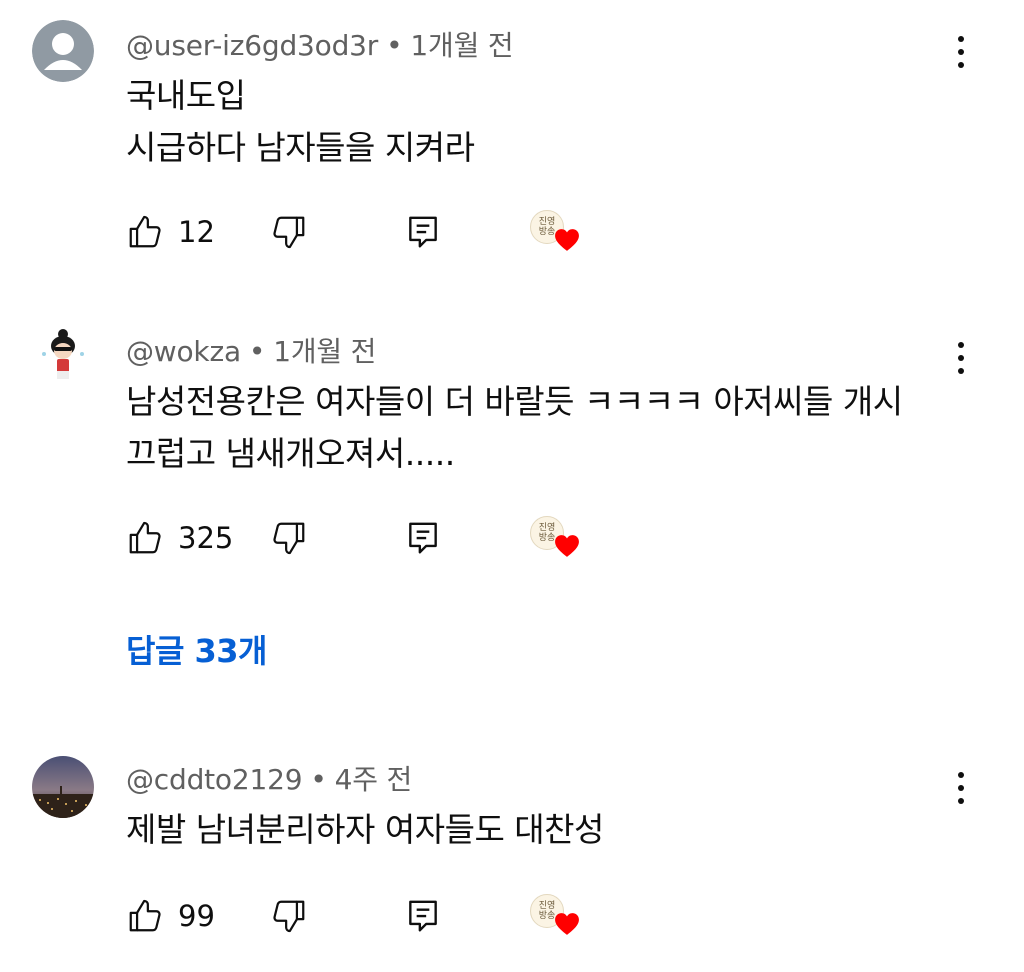  I want to click on default-user-avatar-icon, so click(63, 51).